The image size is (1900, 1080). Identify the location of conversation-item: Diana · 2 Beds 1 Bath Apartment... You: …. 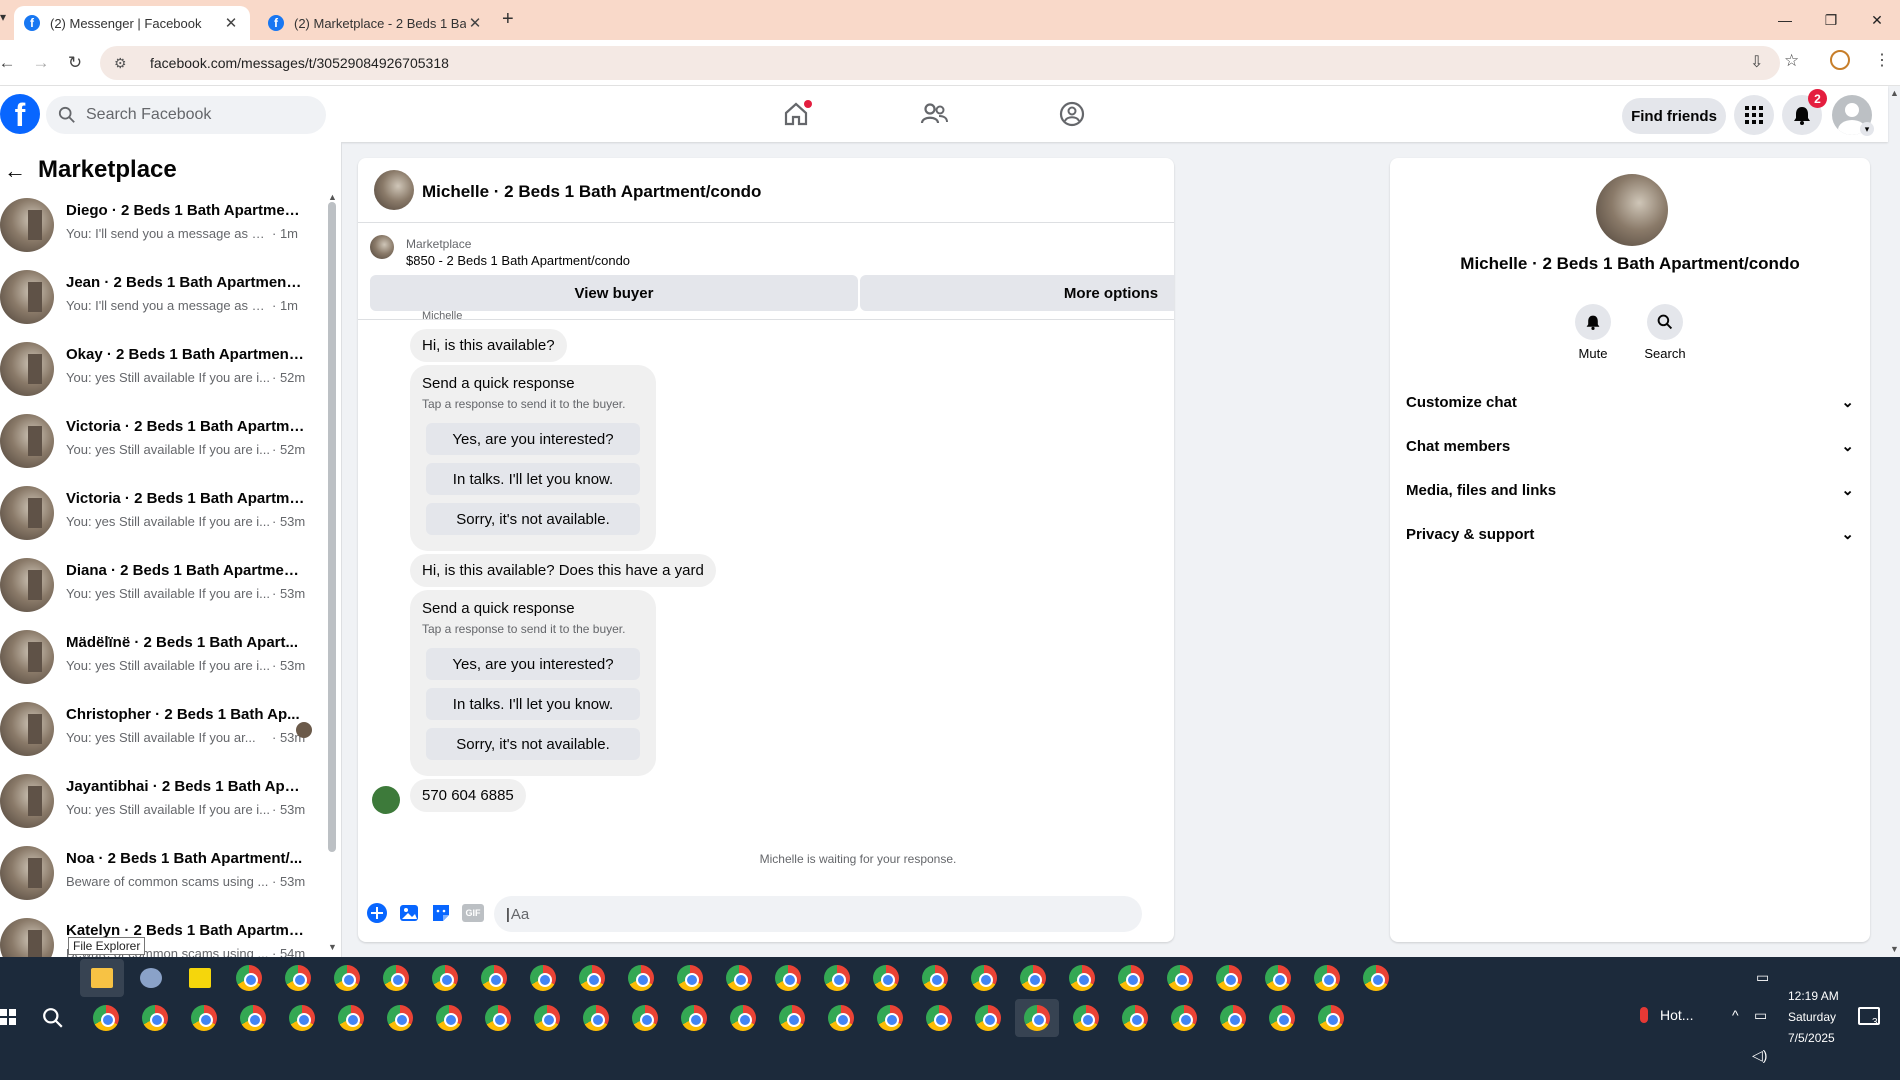
(160, 586).